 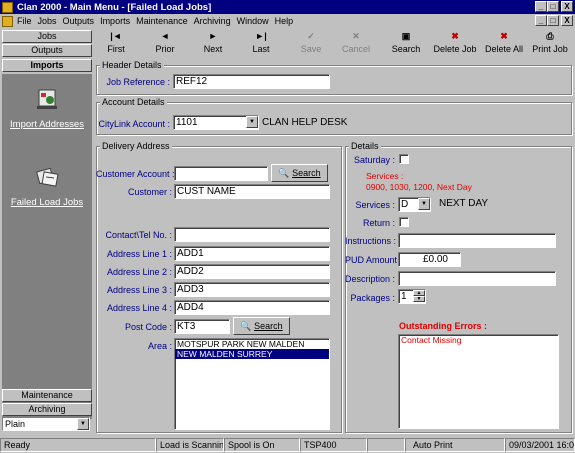 I want to click on area-list-item: MOTSPUR PARK NEW MALDEN, so click(x=252, y=344).